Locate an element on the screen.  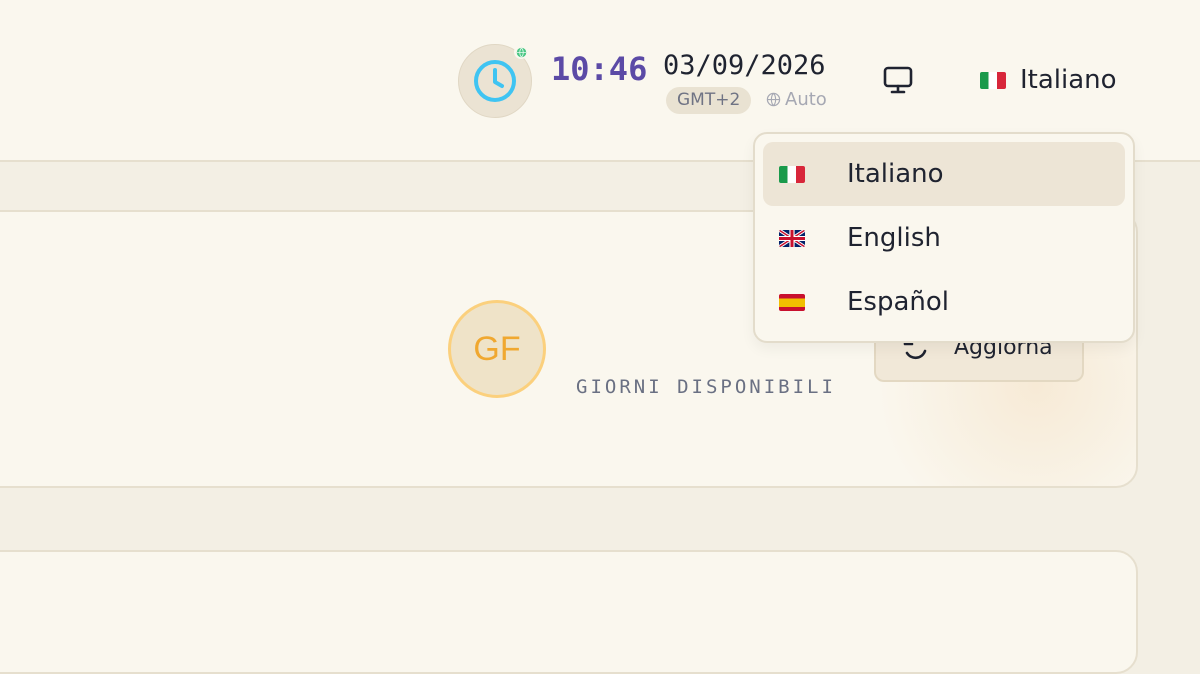
language-option-english: English is located at coordinates (944, 238).